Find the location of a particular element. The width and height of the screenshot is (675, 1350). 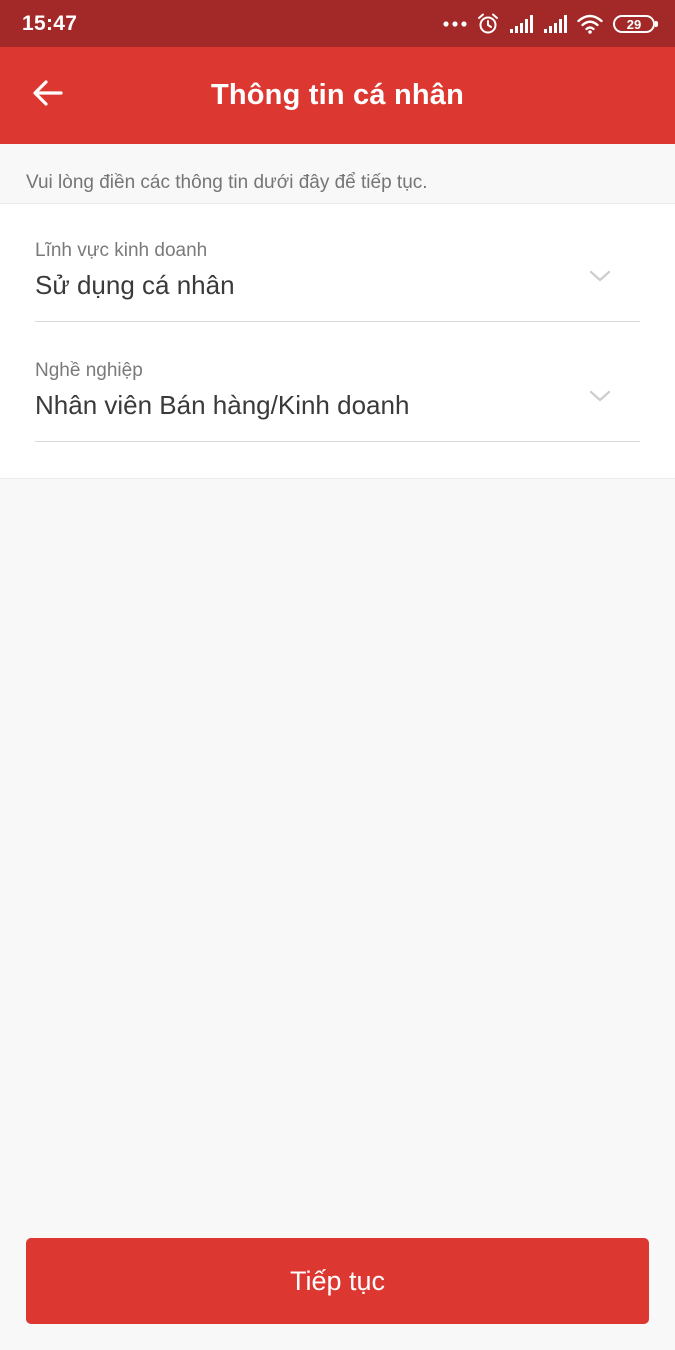

status-icons: 29 is located at coordinates (550, 24).